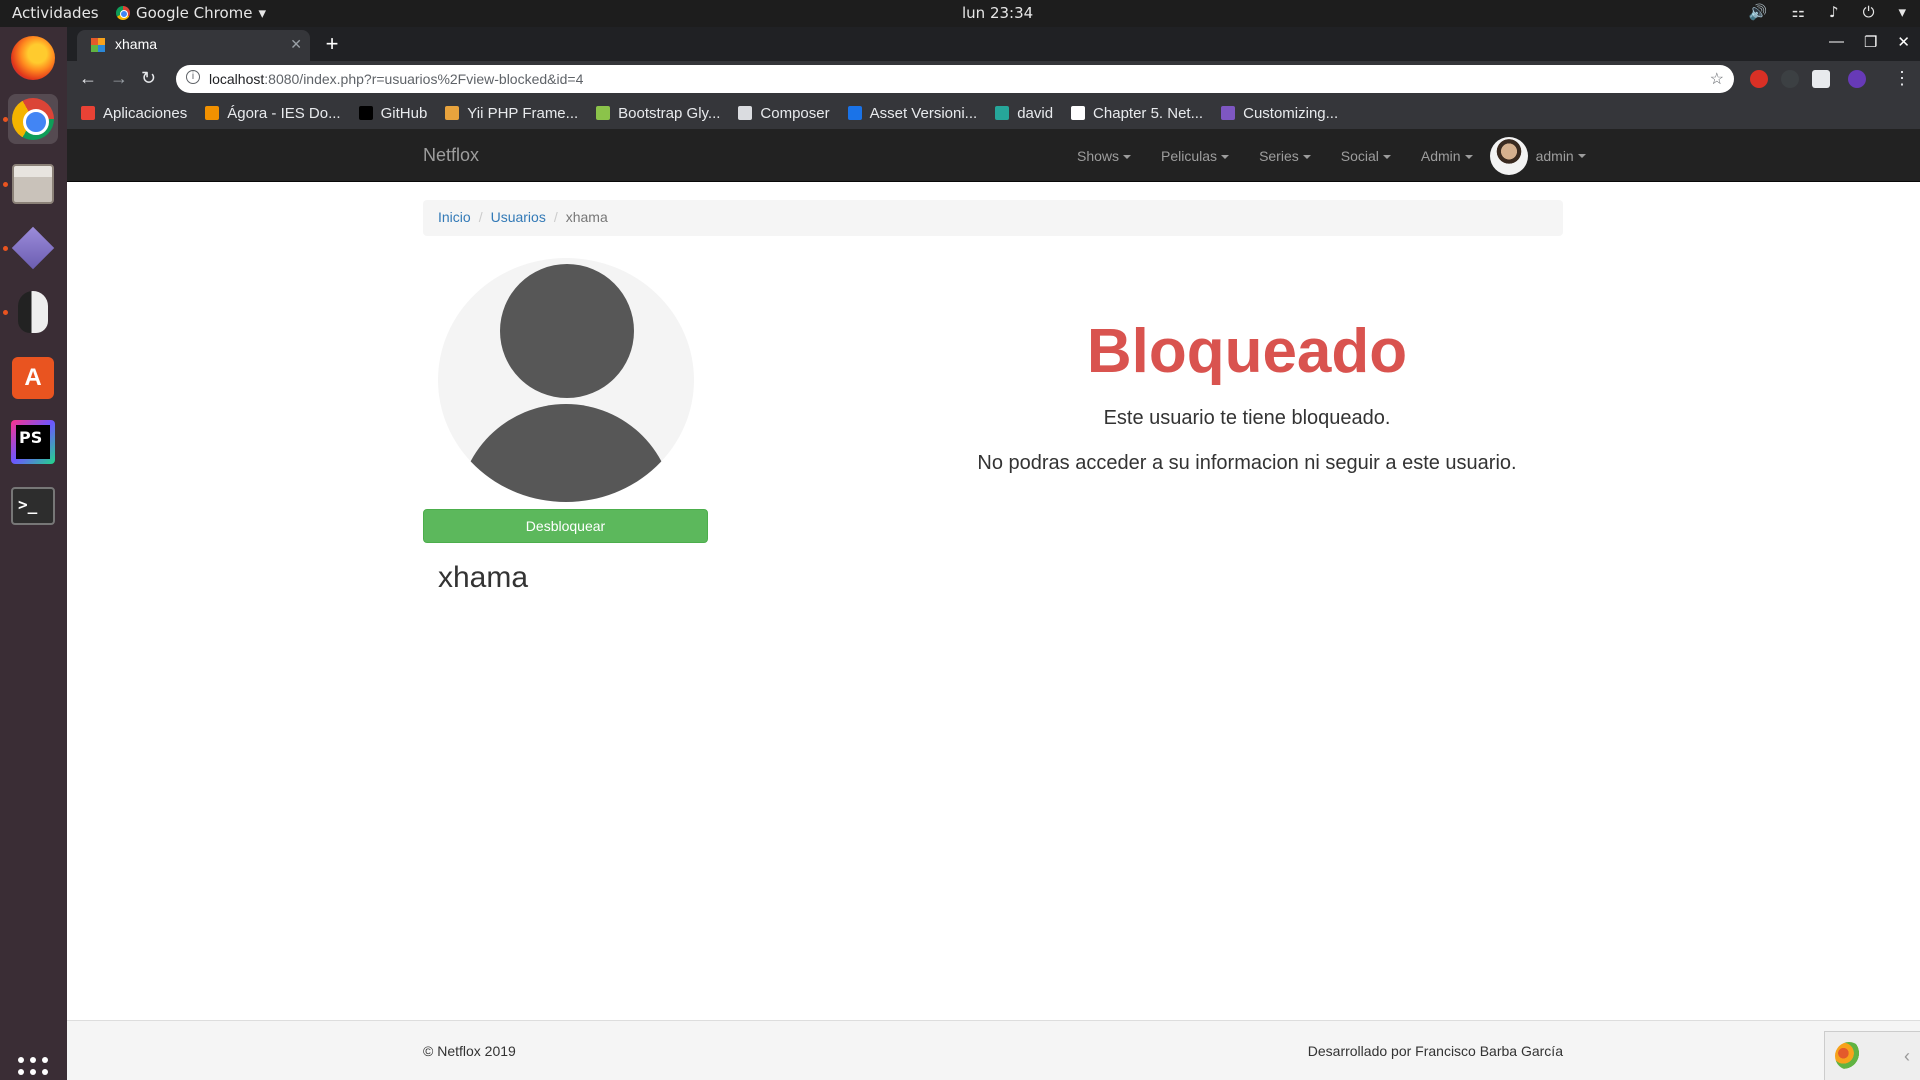 The height and width of the screenshot is (1080, 1920). What do you see at coordinates (1870, 42) in the screenshot?
I see `restore-icon: ❐` at bounding box center [1870, 42].